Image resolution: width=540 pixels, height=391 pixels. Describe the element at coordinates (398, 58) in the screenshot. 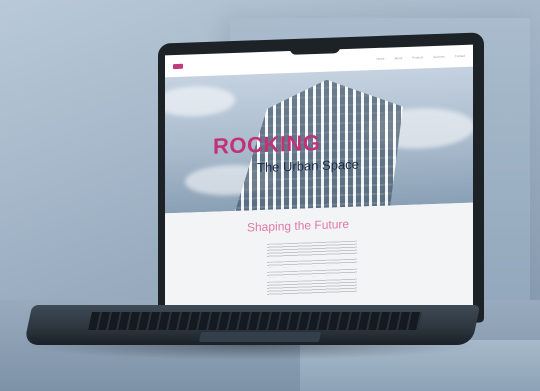

I see `nav-item-about: About` at that location.